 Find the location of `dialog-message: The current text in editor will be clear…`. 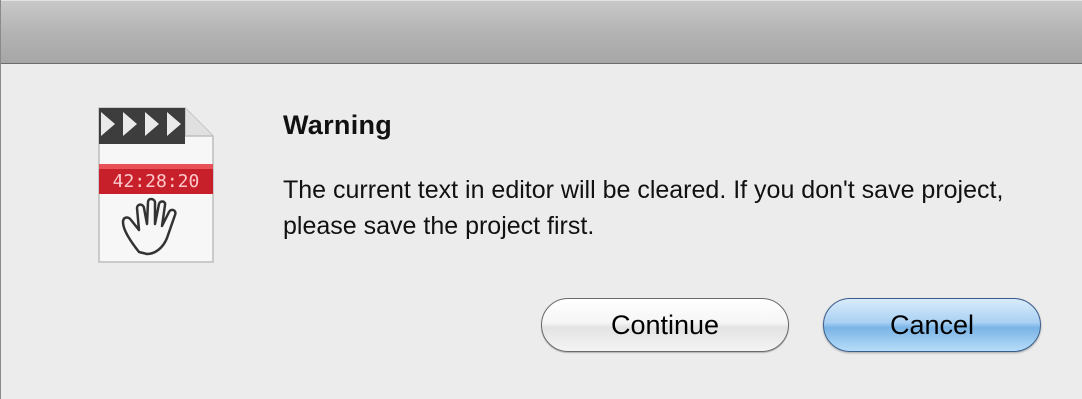

dialog-message: The current text in editor will be clear… is located at coordinates (643, 208).